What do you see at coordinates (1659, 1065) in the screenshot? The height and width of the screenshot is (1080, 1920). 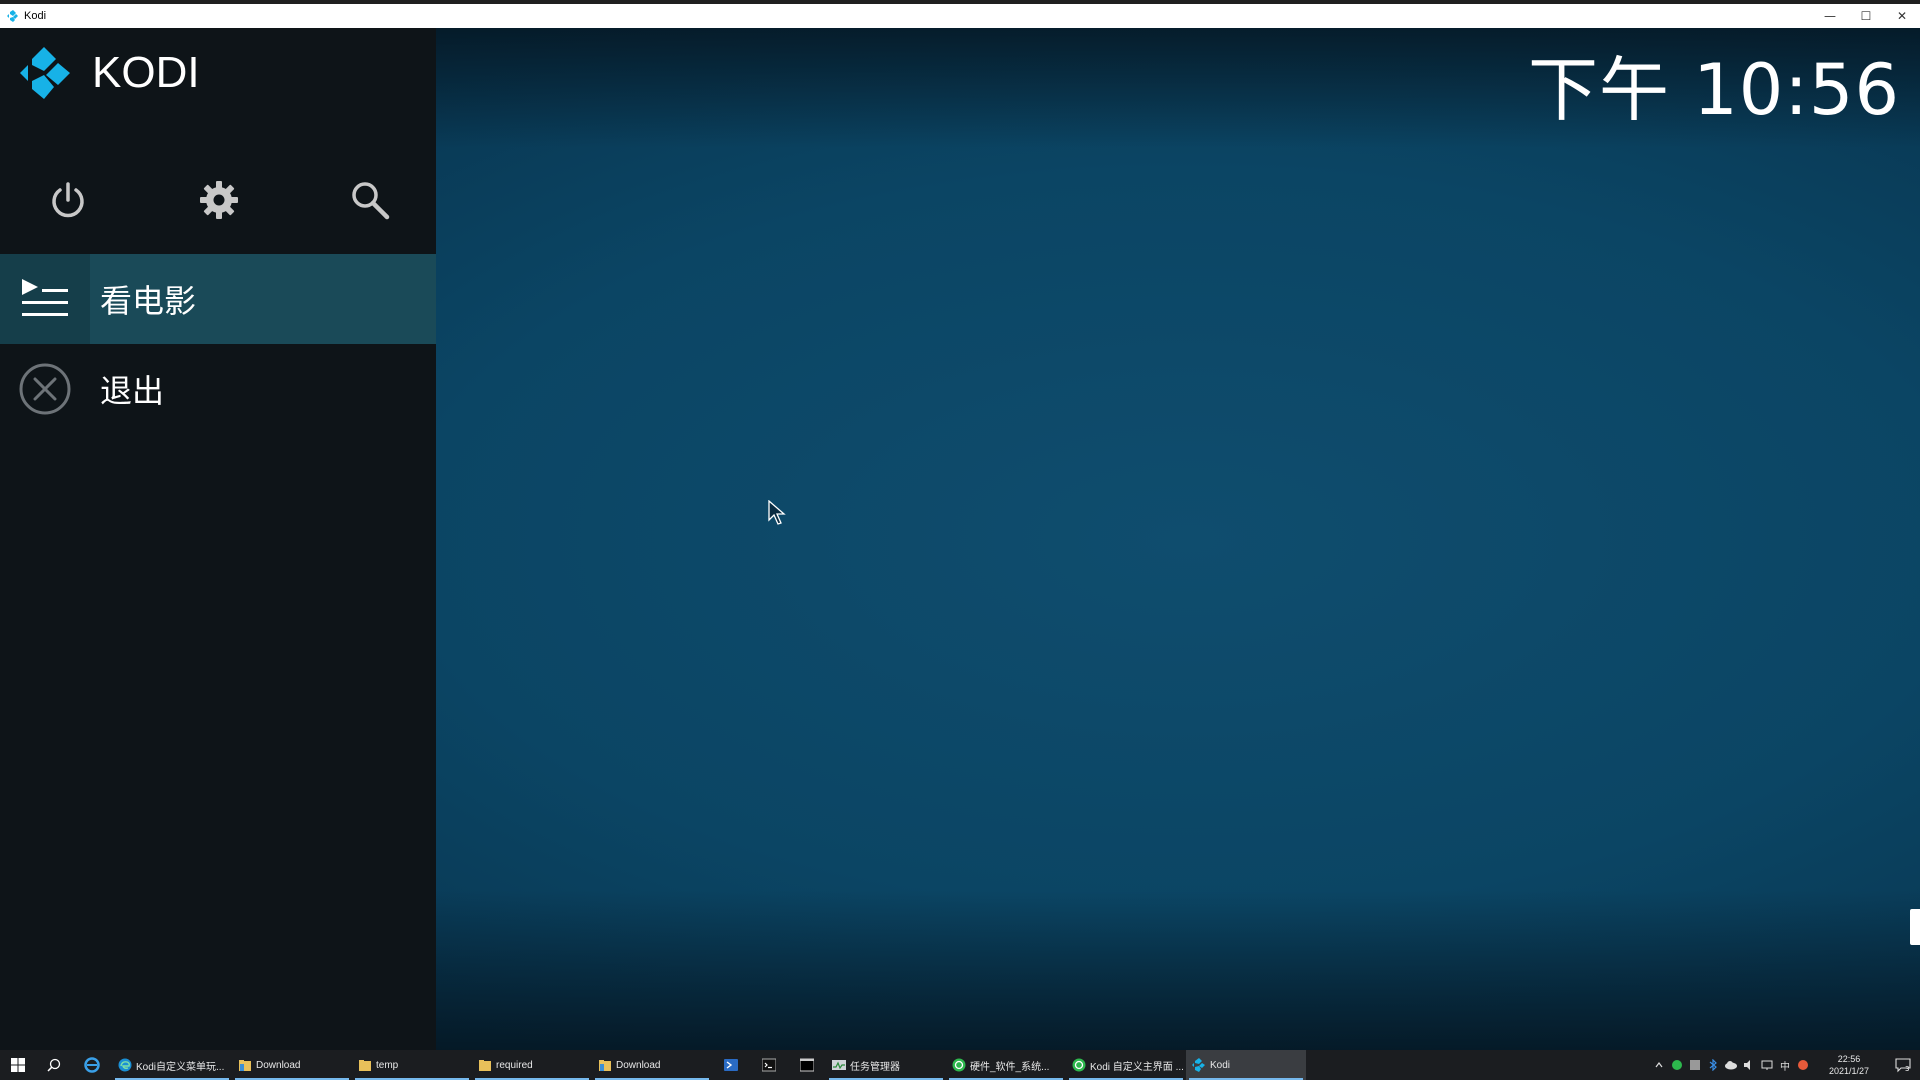 I see `chevron-up-icon` at bounding box center [1659, 1065].